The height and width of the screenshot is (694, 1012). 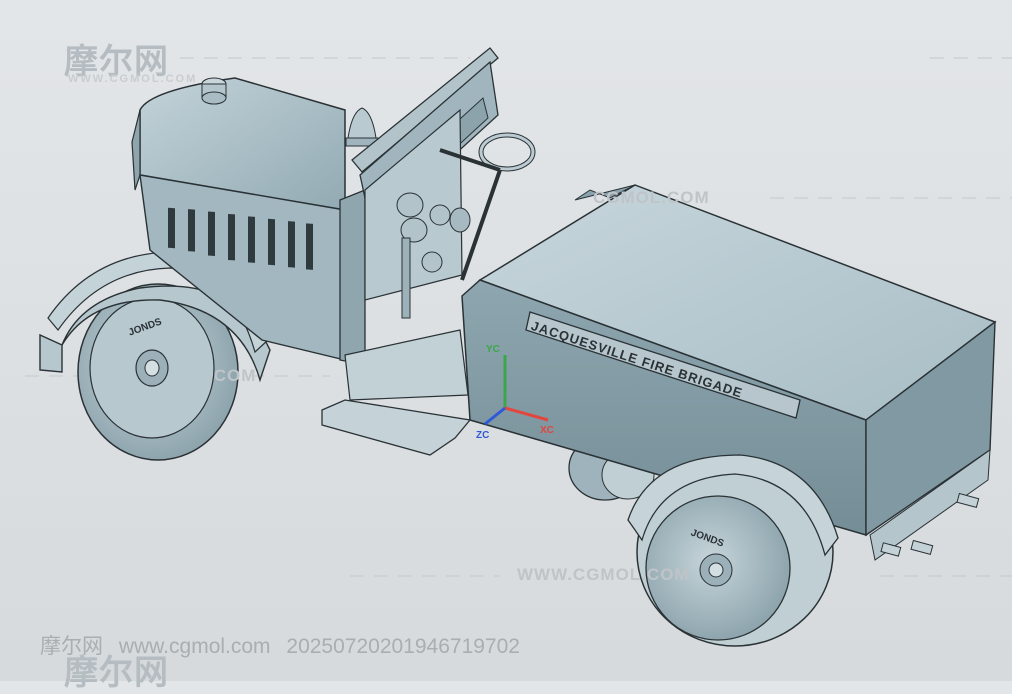 I want to click on axis-label-y: YC, so click(x=493, y=349).